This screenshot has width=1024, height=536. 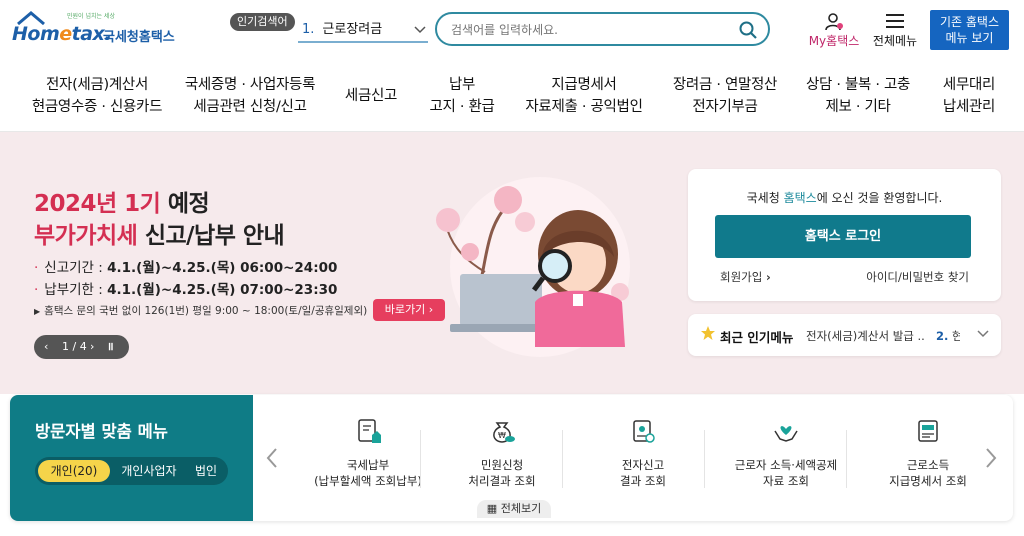 What do you see at coordinates (110, 347) in the screenshot?
I see `pause-icon: ॥` at bounding box center [110, 347].